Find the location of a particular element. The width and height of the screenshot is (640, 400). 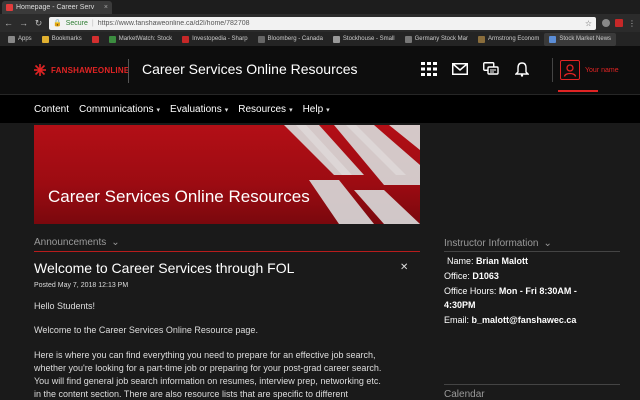

browser-tab-strip: Homepage - Career Serv × is located at coordinates (320, 7).